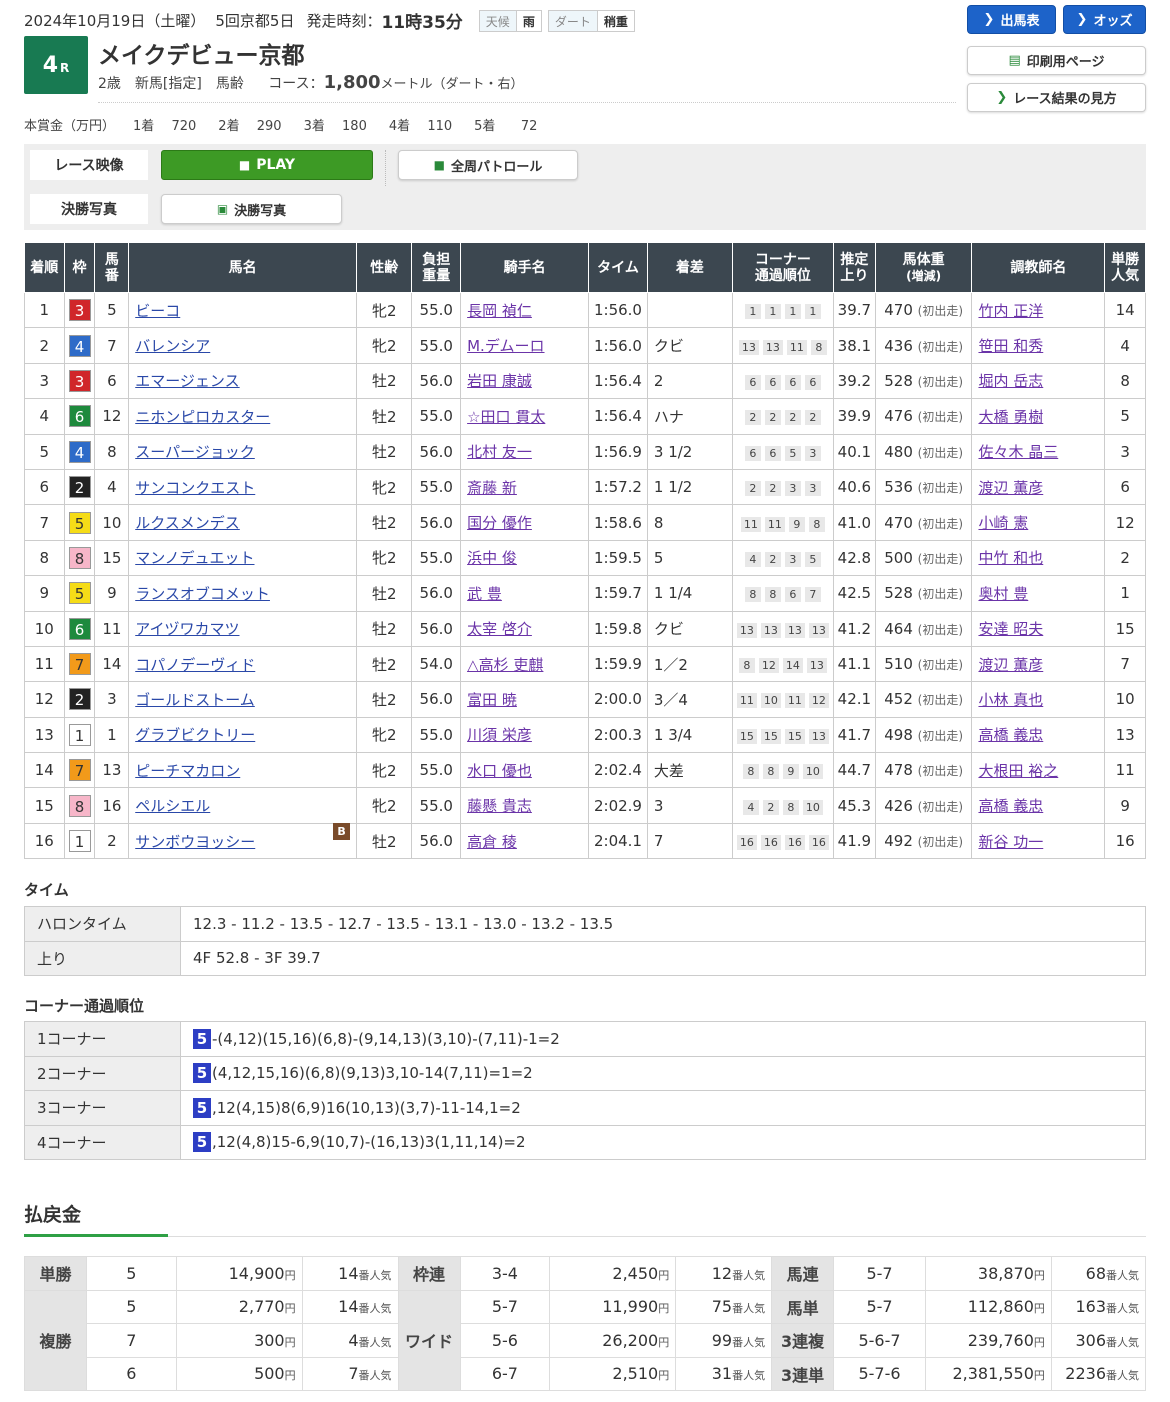 Image resolution: width=1170 pixels, height=1402 pixels. Describe the element at coordinates (1010, 558) in the screenshot. I see `trainer-link: 中竹 和也` at that location.